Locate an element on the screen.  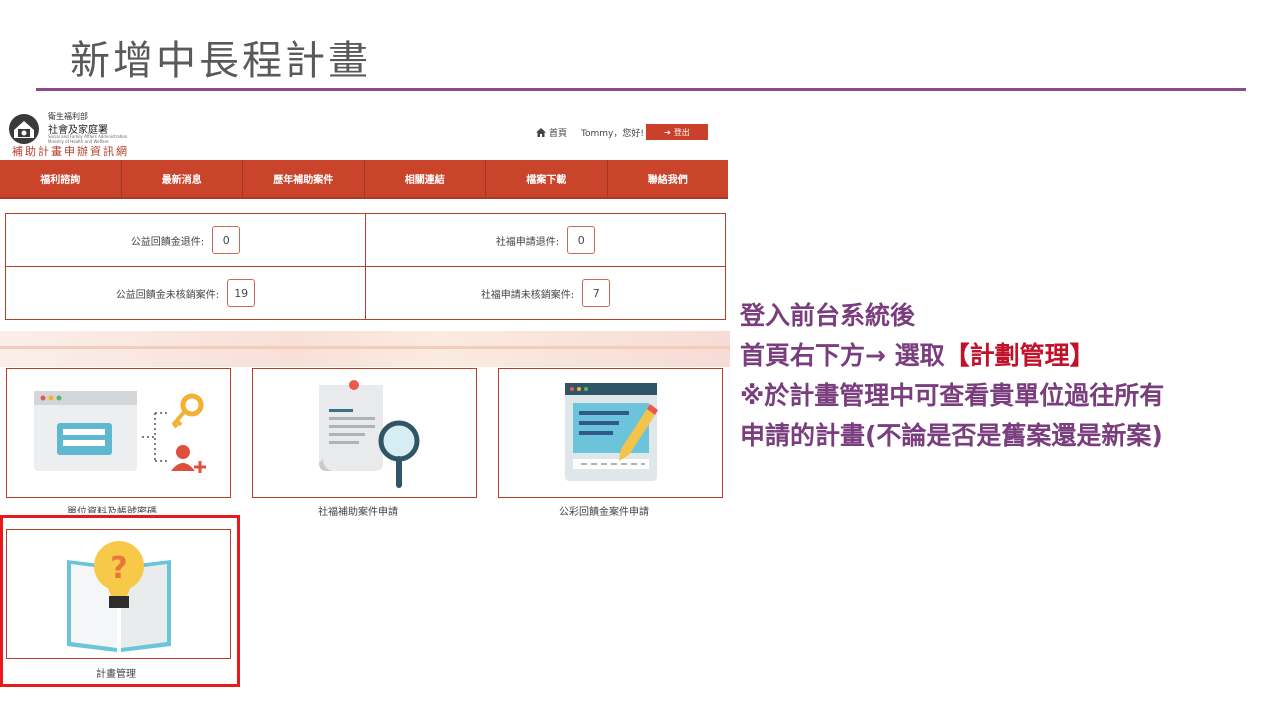
card-label-account: 單位資料及帳號密碼 is located at coordinates (112, 508).